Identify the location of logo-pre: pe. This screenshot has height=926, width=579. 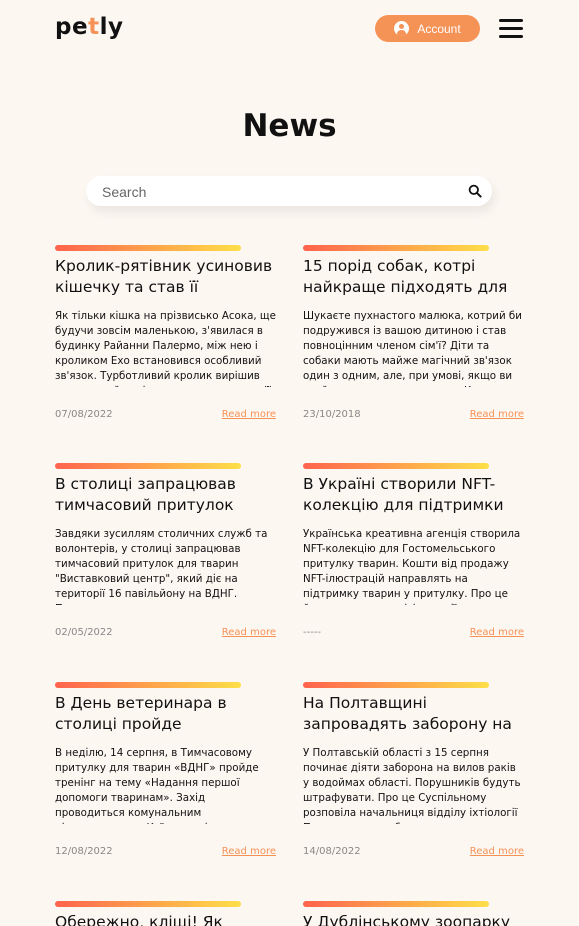
(72, 27).